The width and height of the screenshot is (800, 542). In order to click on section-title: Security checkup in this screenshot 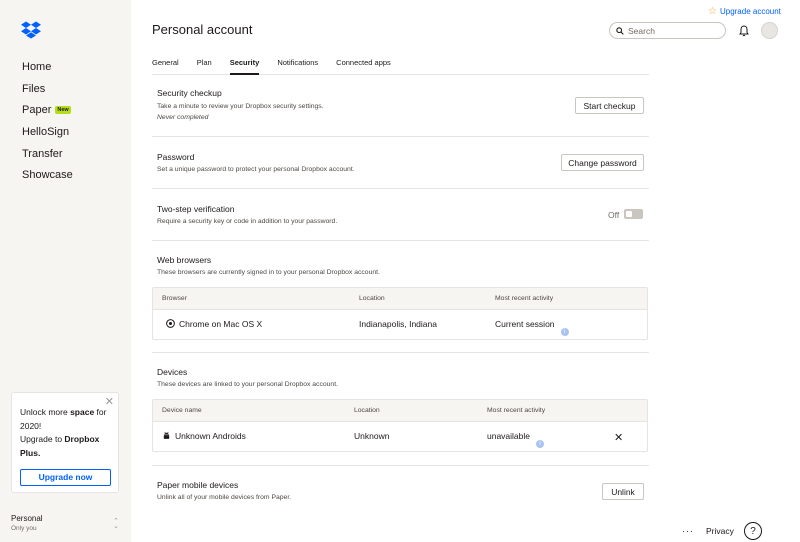, I will do `click(189, 93)`.